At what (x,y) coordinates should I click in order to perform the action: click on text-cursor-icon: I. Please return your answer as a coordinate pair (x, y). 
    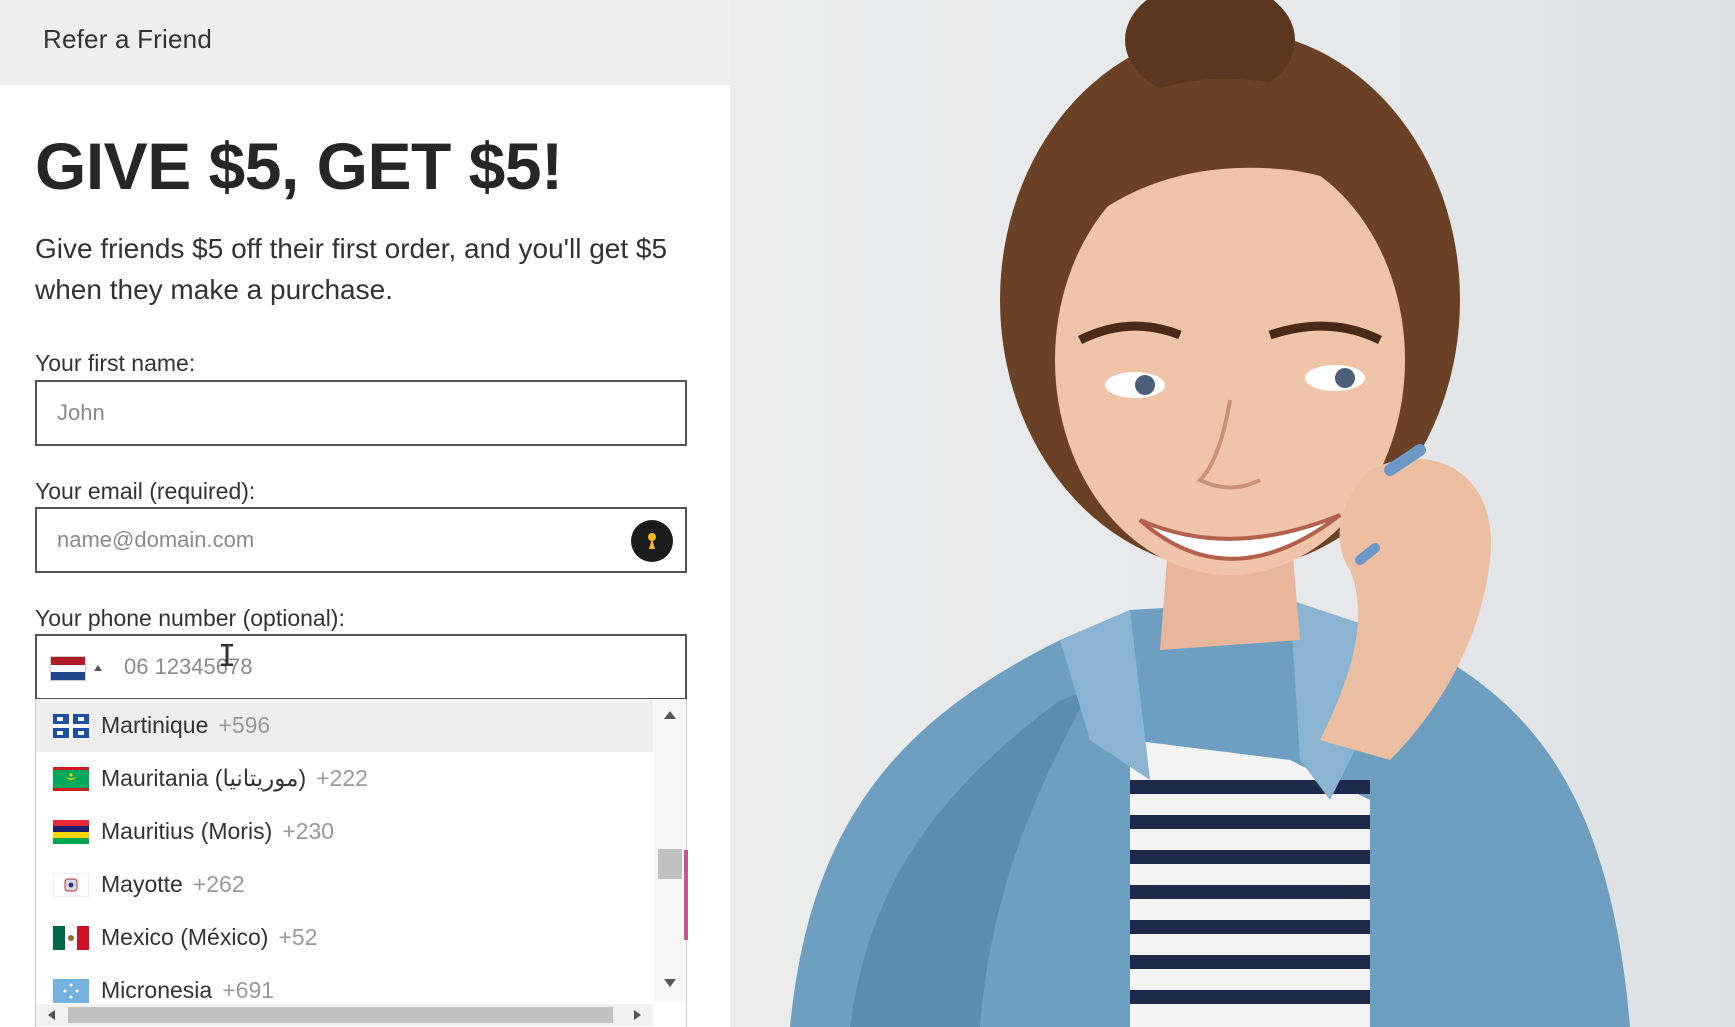
    Looking at the image, I should click on (227, 656).